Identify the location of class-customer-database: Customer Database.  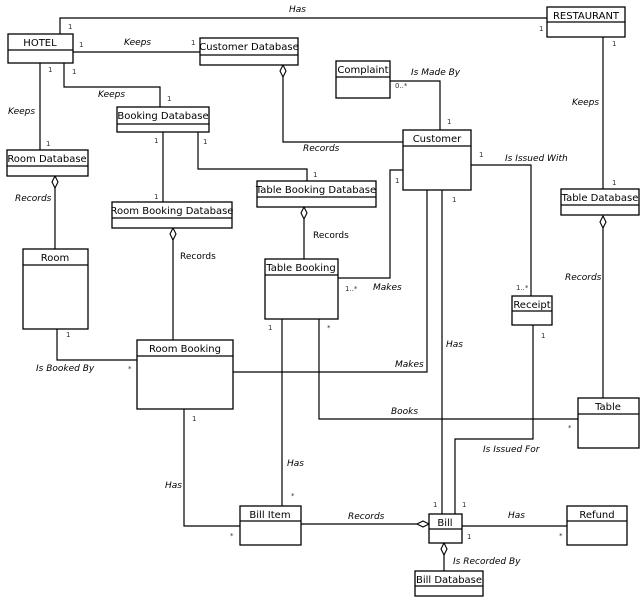
(249, 51).